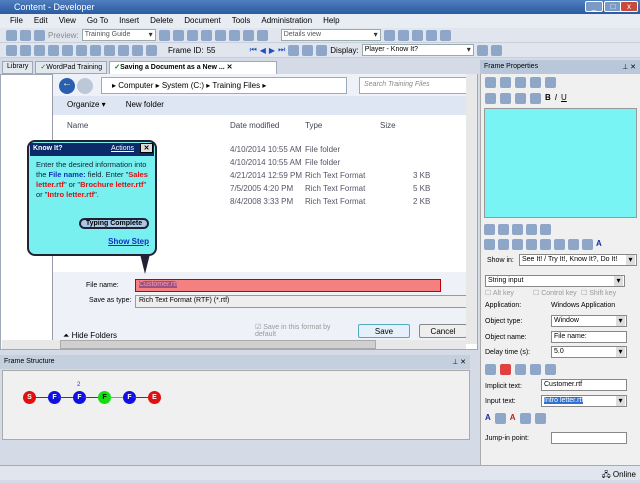 This screenshot has width=640, height=483. Describe the element at coordinates (445, 35) in the screenshot. I see `refresh-icon` at that location.